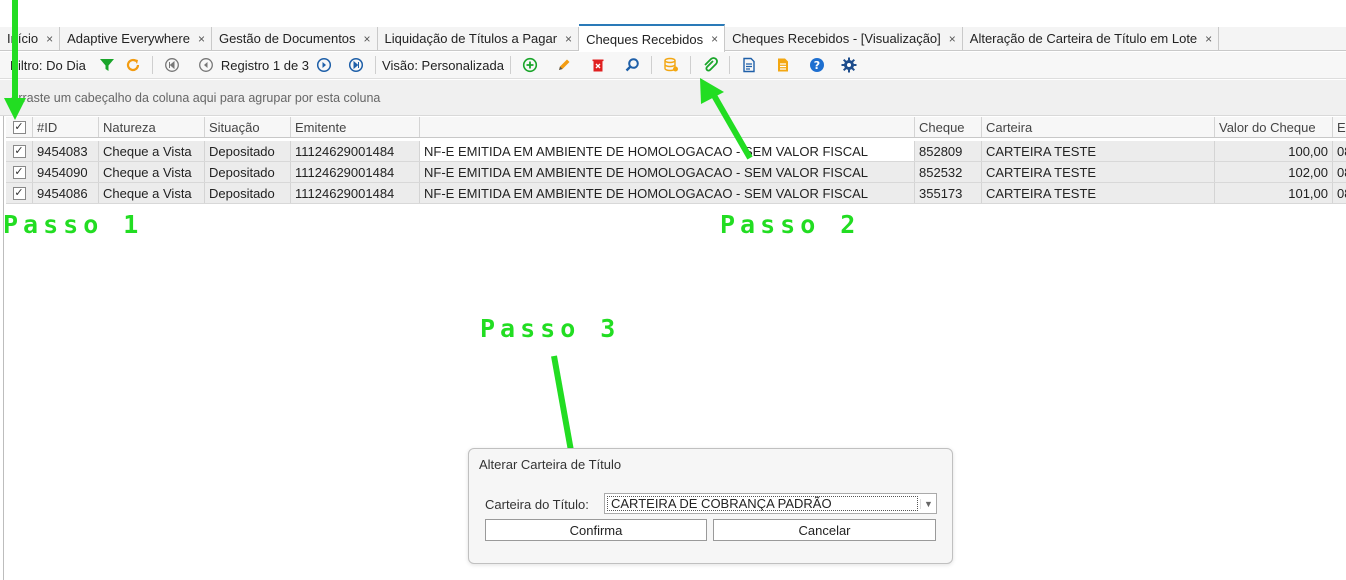 The width and height of the screenshot is (1346, 580). Describe the element at coordinates (1274, 127) in the screenshot. I see `column-header-valor: Valor do Cheque` at that location.